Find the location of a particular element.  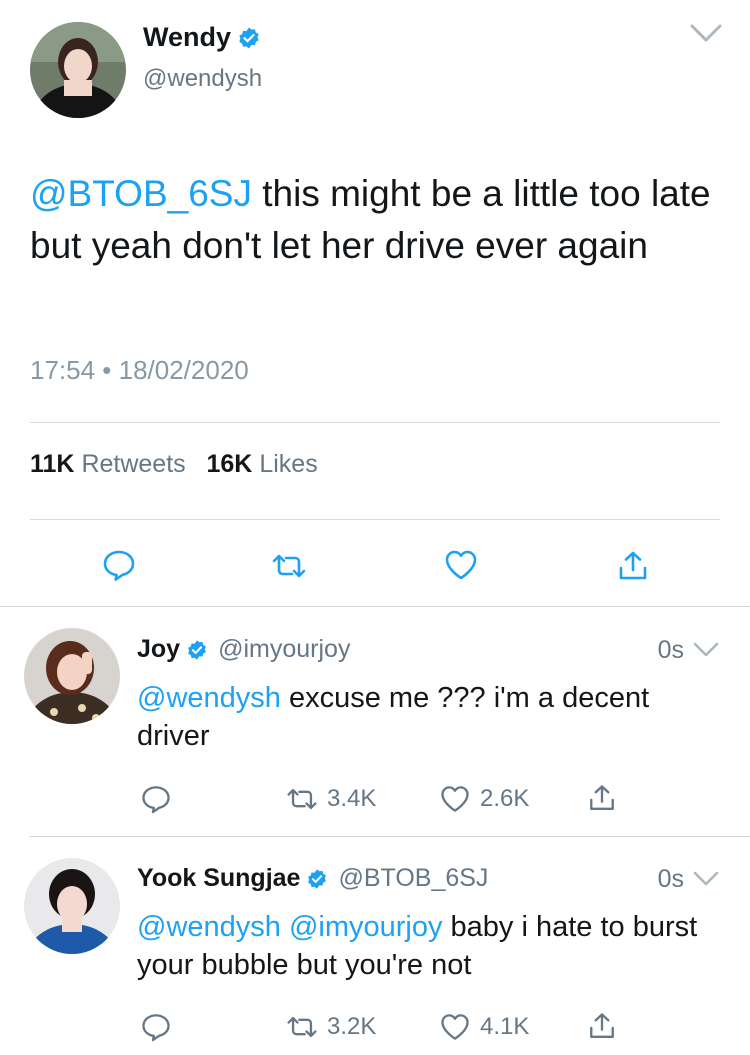

reply-header: Joy @imyourjoy is located at coordinates (243, 649).